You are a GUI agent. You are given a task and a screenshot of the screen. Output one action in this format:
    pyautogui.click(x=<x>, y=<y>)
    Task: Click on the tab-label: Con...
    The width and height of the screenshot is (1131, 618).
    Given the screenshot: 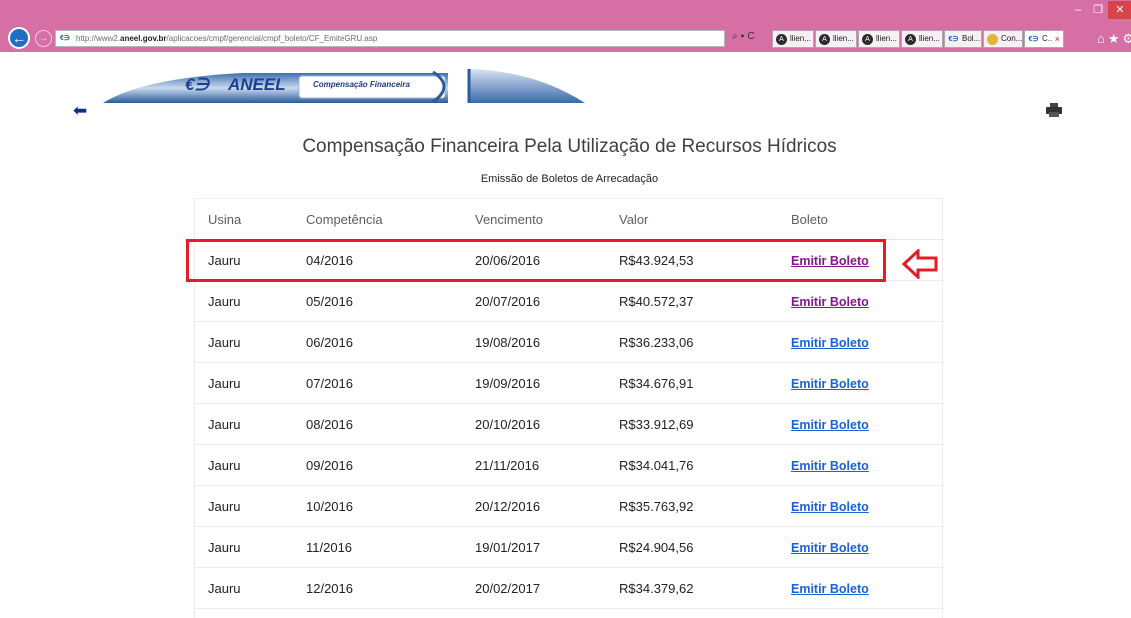 What is the action you would take?
    pyautogui.click(x=1012, y=38)
    